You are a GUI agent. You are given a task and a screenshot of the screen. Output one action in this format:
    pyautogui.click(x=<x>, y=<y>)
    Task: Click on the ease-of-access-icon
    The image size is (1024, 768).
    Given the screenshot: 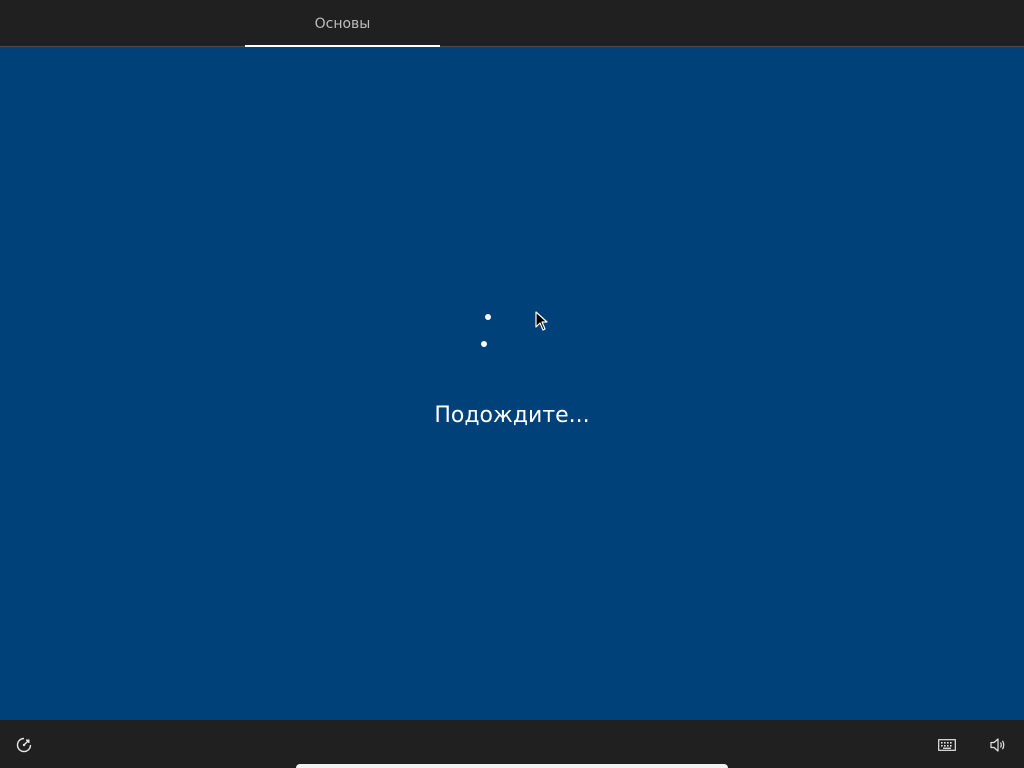 What is the action you would take?
    pyautogui.click(x=24, y=745)
    